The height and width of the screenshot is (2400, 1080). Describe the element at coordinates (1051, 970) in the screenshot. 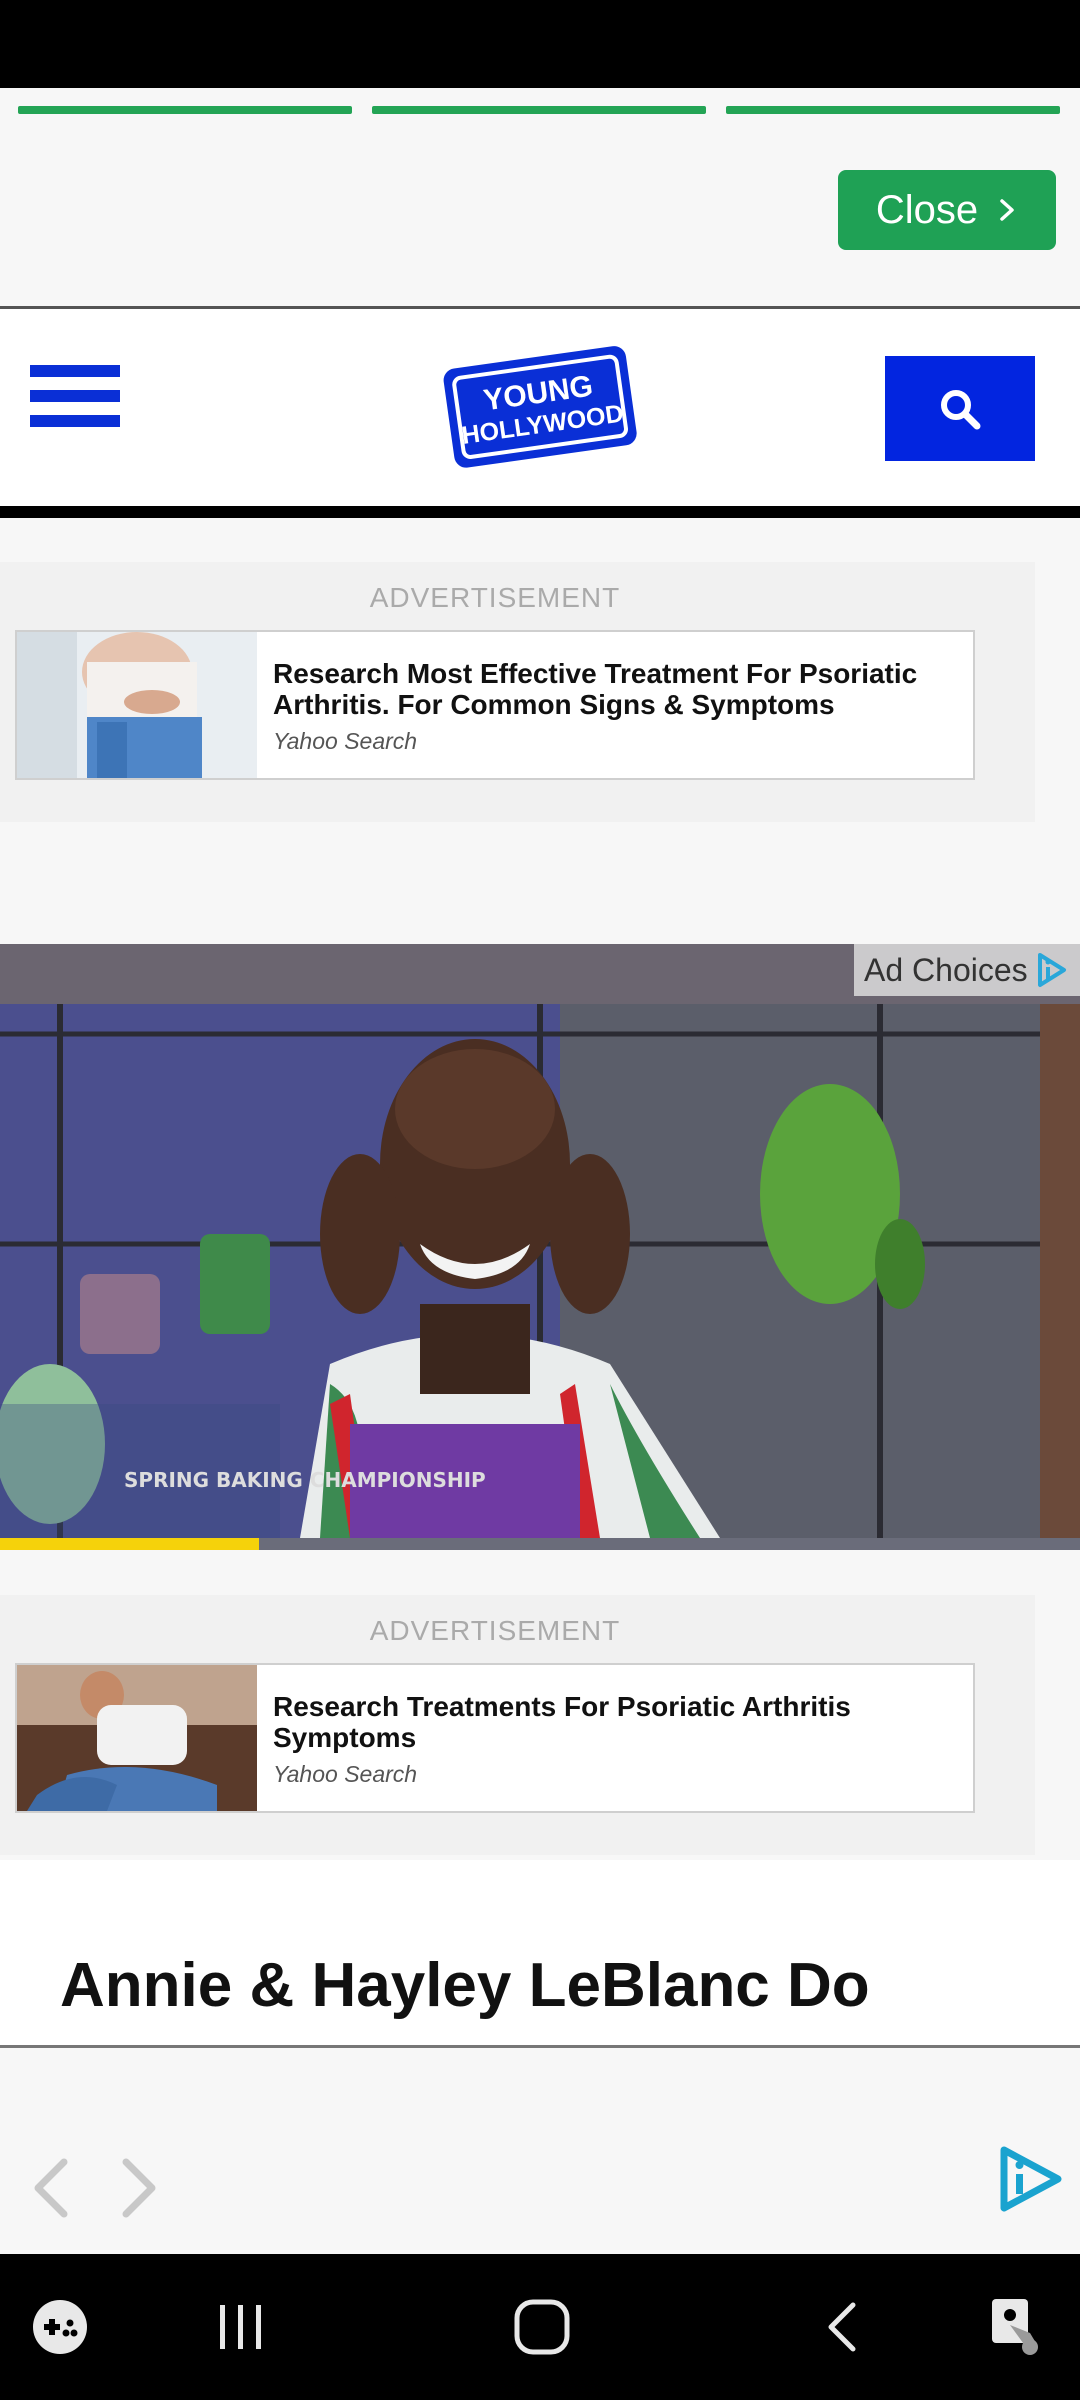

I see `ad-choices-icon` at that location.